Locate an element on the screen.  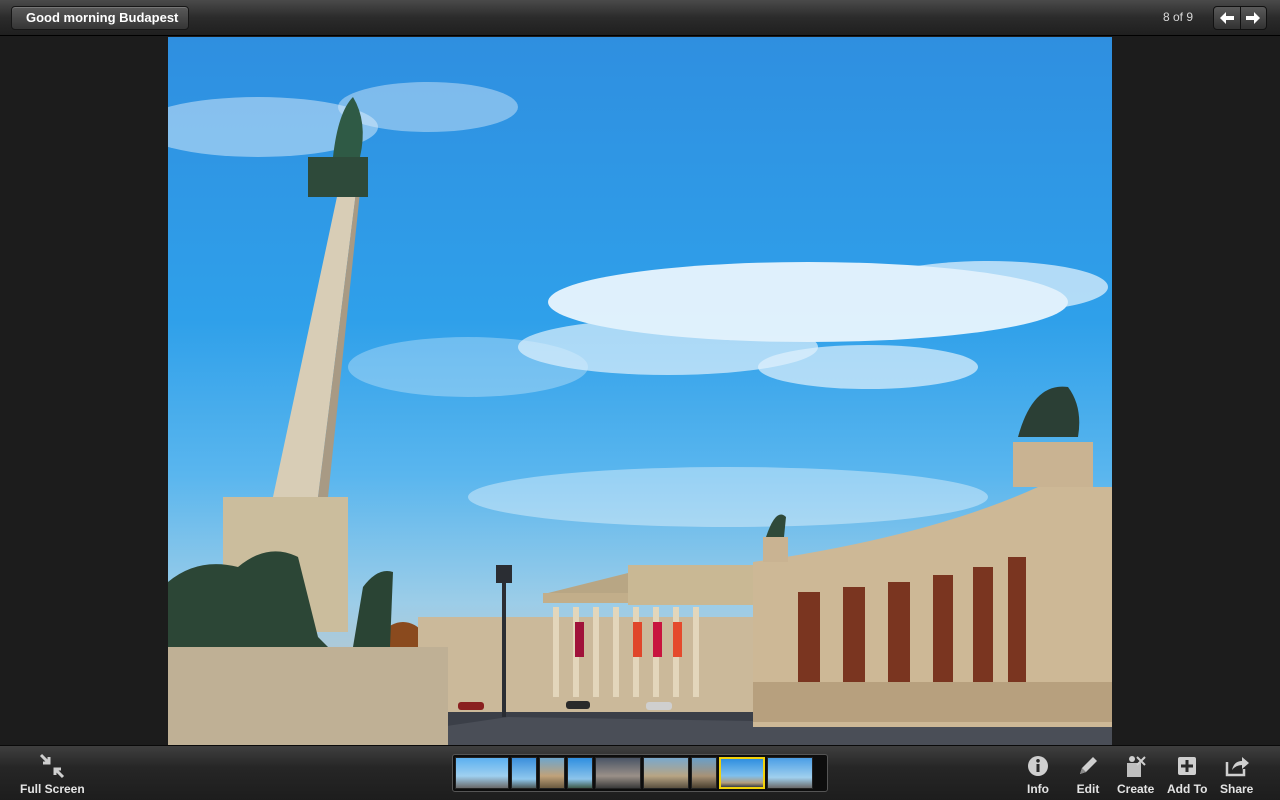
photo-nav-group is located at coordinates (1240, 18).